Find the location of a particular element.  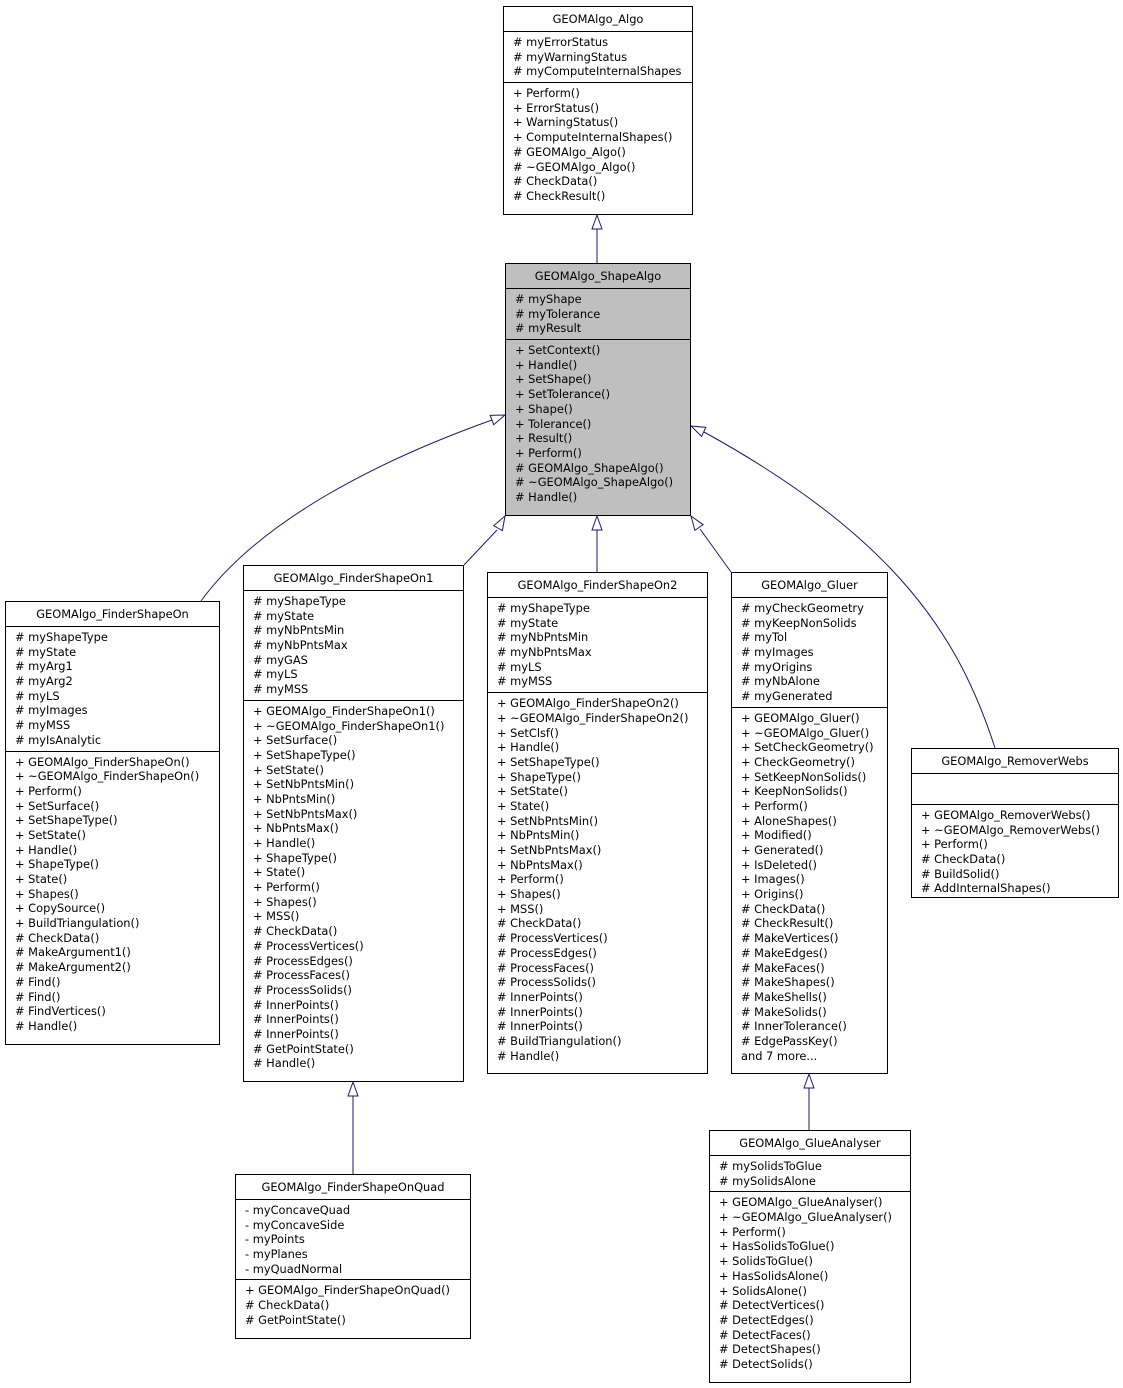

method-detectfaces: # DetectFaces() is located at coordinates (814, 1335).